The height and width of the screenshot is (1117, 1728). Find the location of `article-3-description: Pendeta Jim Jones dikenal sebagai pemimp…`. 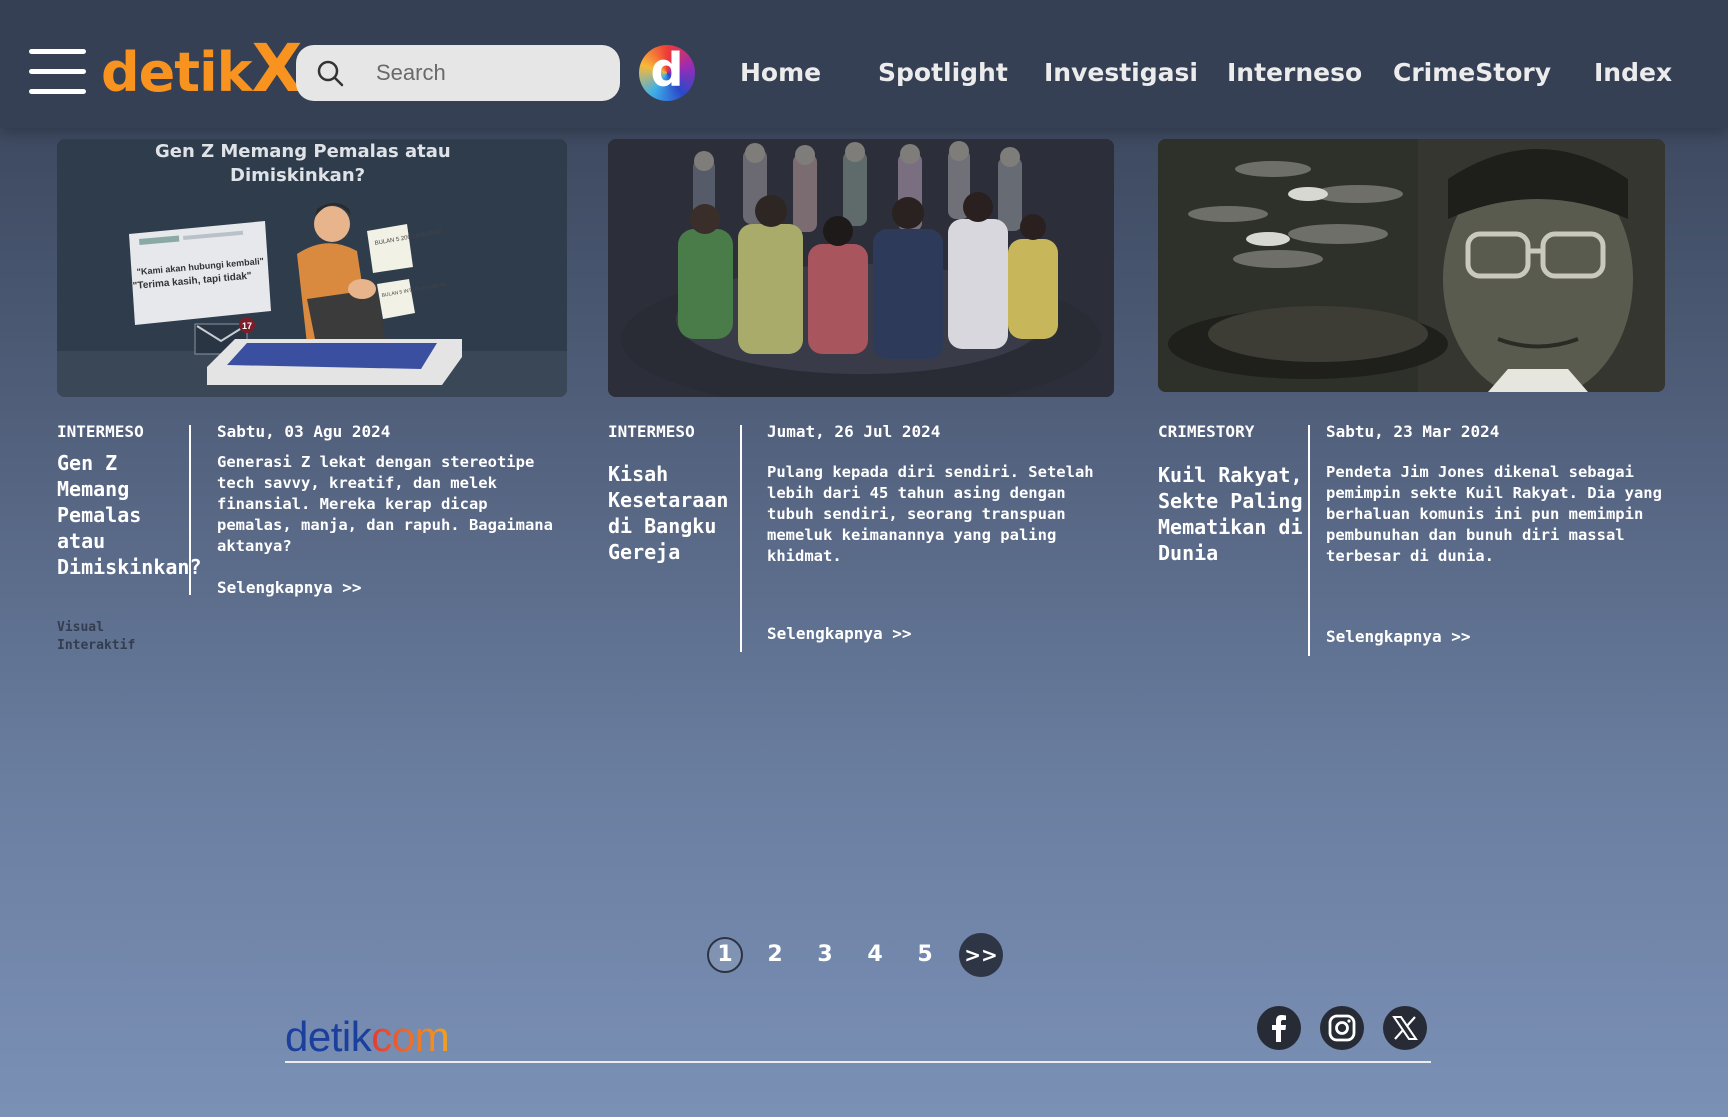

article-3-description: Pendeta Jim Jones dikenal sebagai pemimp… is located at coordinates (1494, 514).